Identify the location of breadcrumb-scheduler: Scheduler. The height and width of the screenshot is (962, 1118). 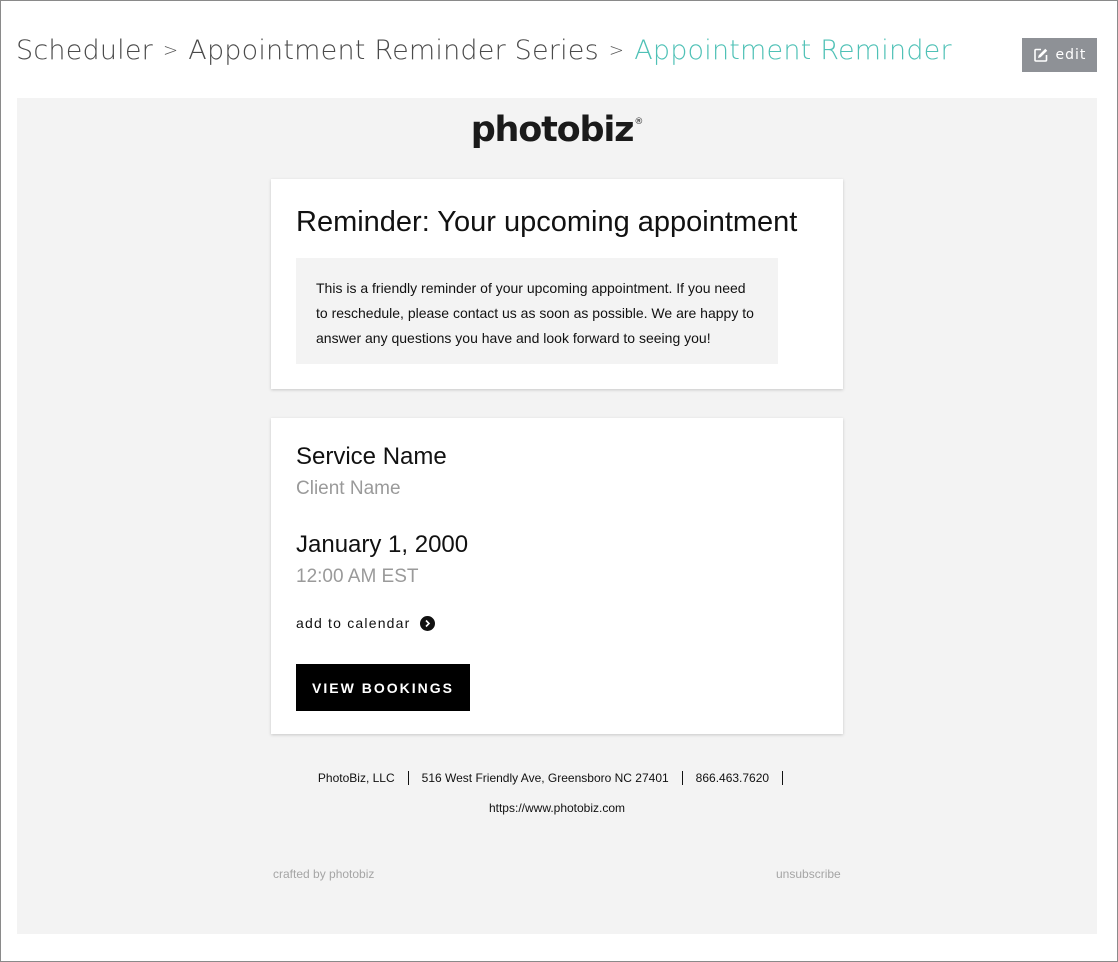
(84, 50).